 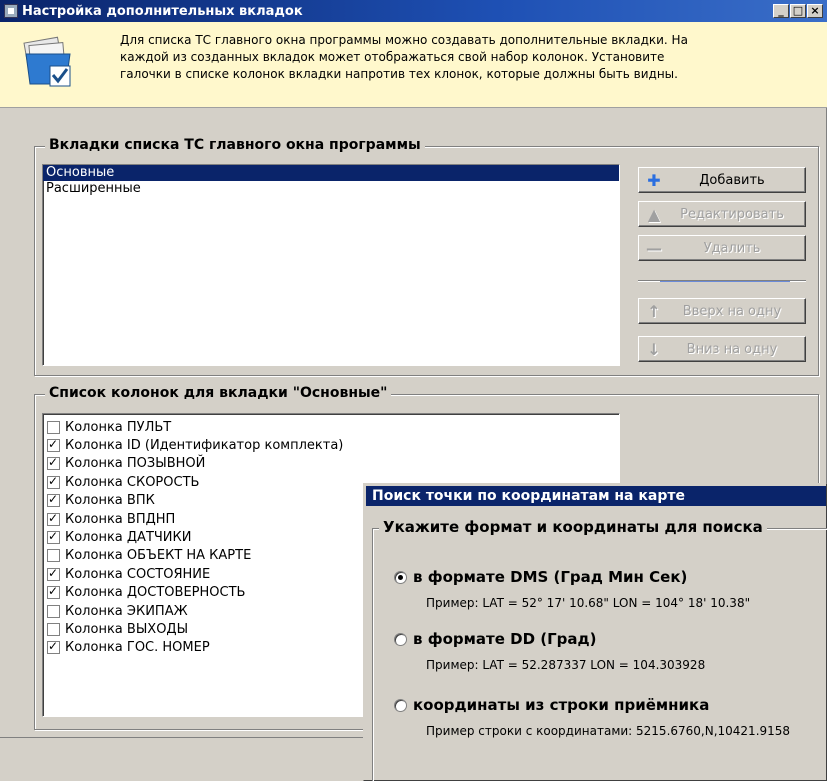 I want to click on delete-button-label: Удалить, so click(x=732, y=248).